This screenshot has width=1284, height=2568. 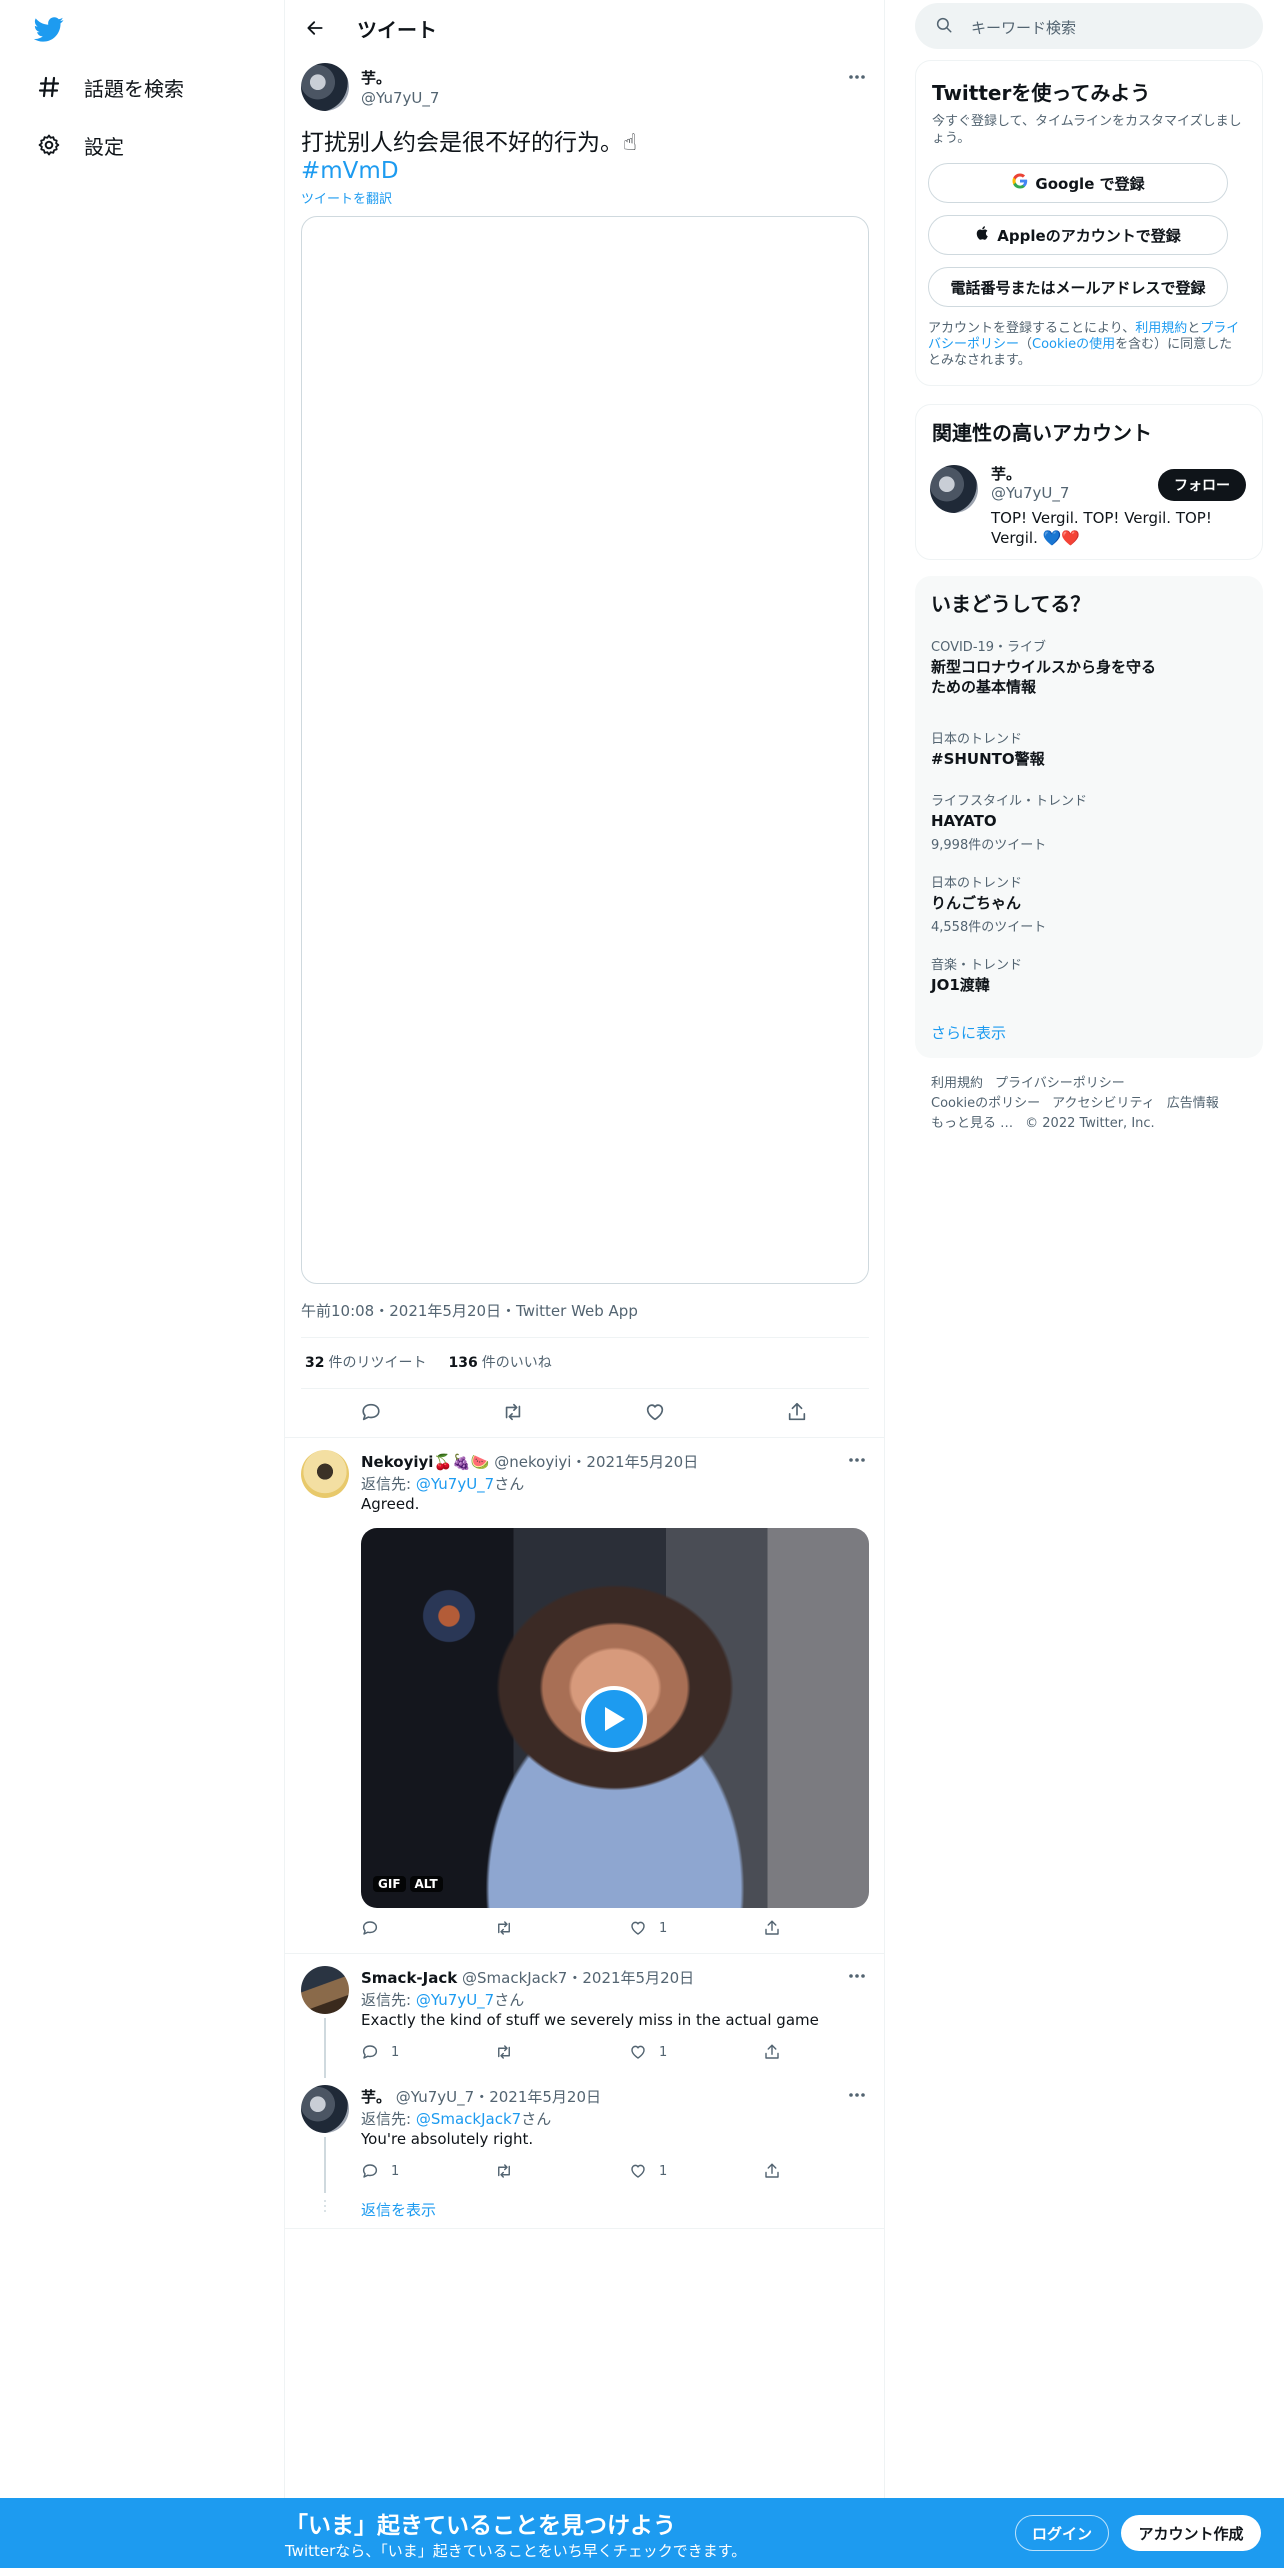 I want to click on alt-badge: ALT, so click(x=426, y=1884).